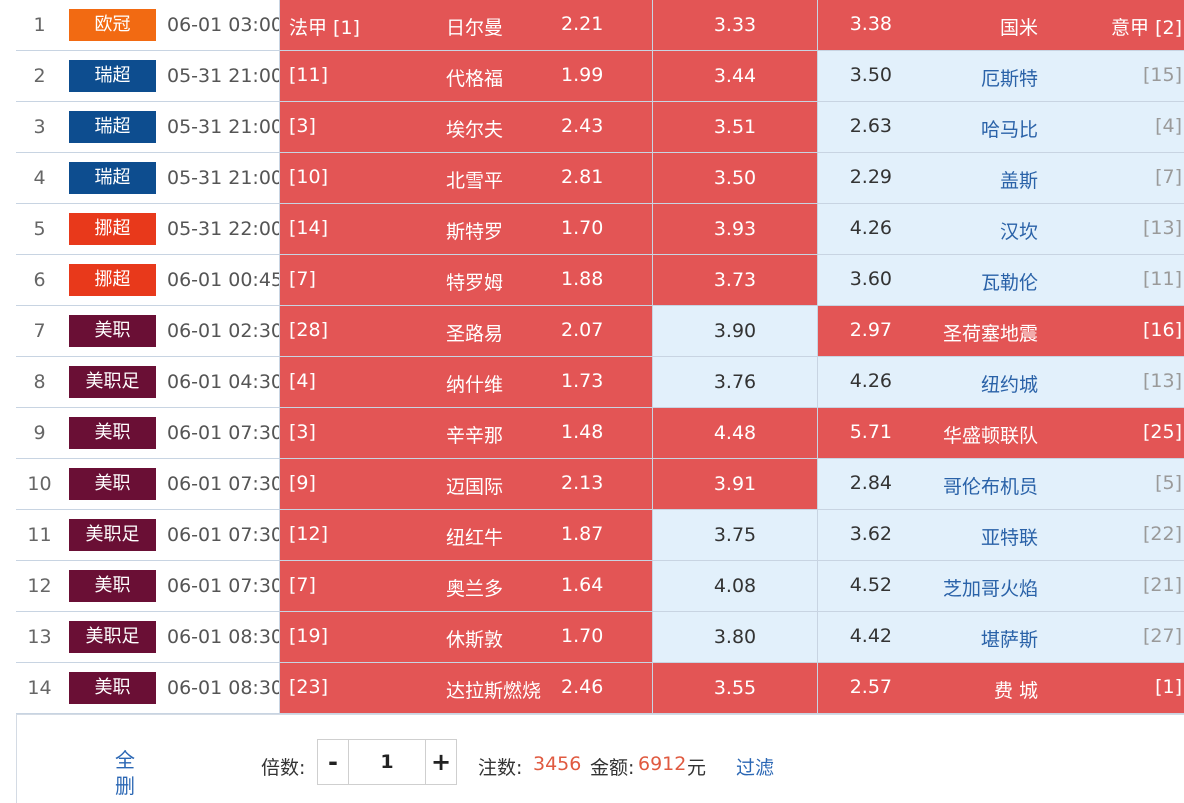  Describe the element at coordinates (1000, 25) in the screenshot. I see `away-win-option: 3.38 国米 意甲 [2]` at that location.